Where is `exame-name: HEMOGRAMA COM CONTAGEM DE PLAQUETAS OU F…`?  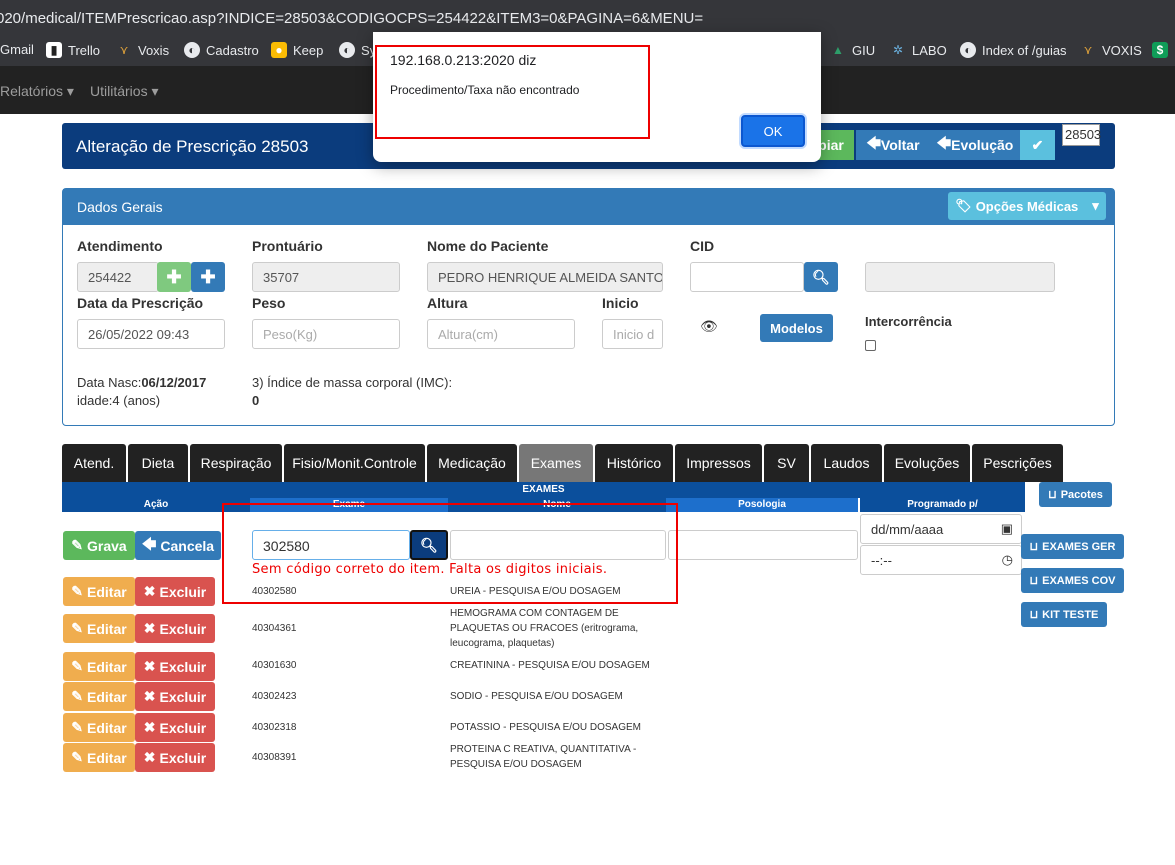
exame-name: HEMOGRAMA COM CONTAGEM DE PLAQUETAS OU F… is located at coordinates (544, 628).